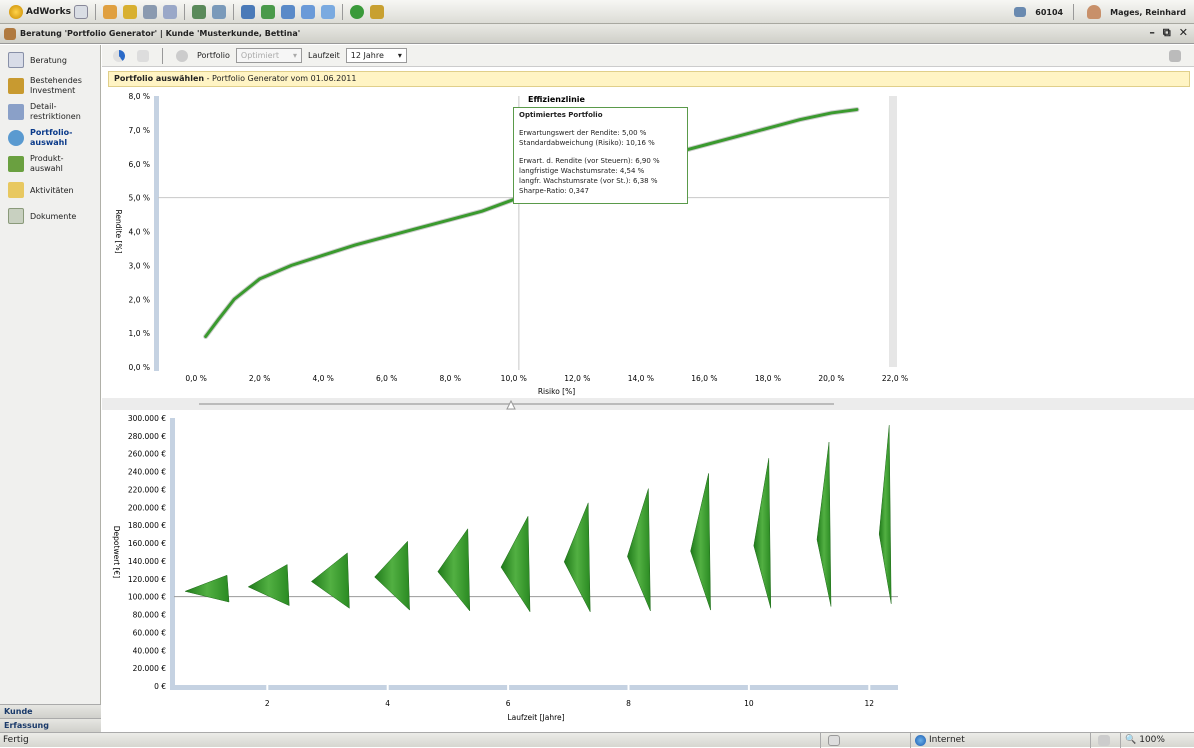  I want to click on documents-icon, so click(16, 216).